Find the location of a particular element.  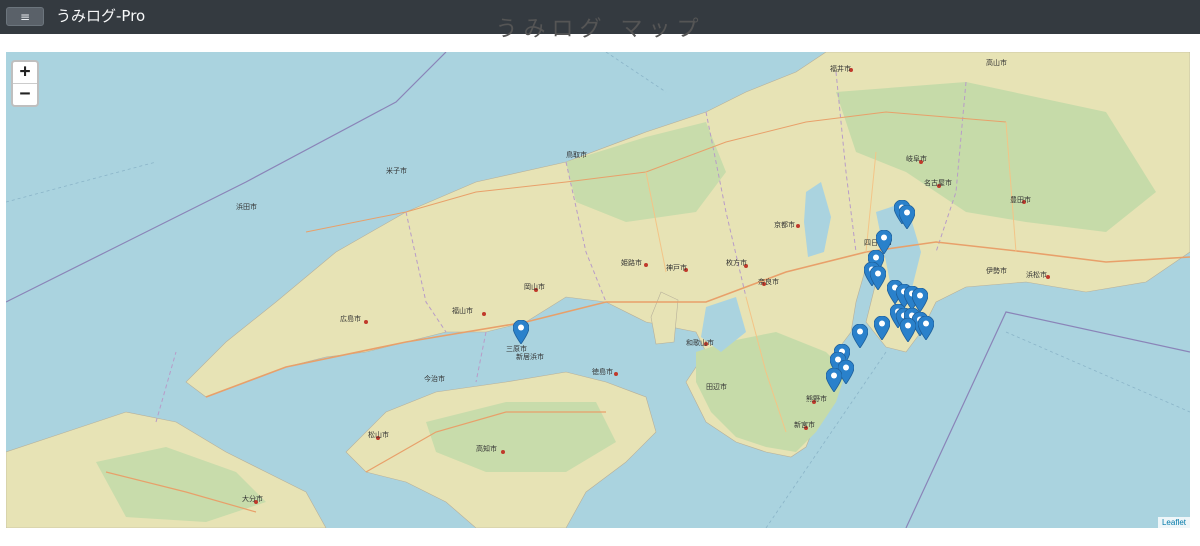

city-label: 岡山市 is located at coordinates (534, 287).